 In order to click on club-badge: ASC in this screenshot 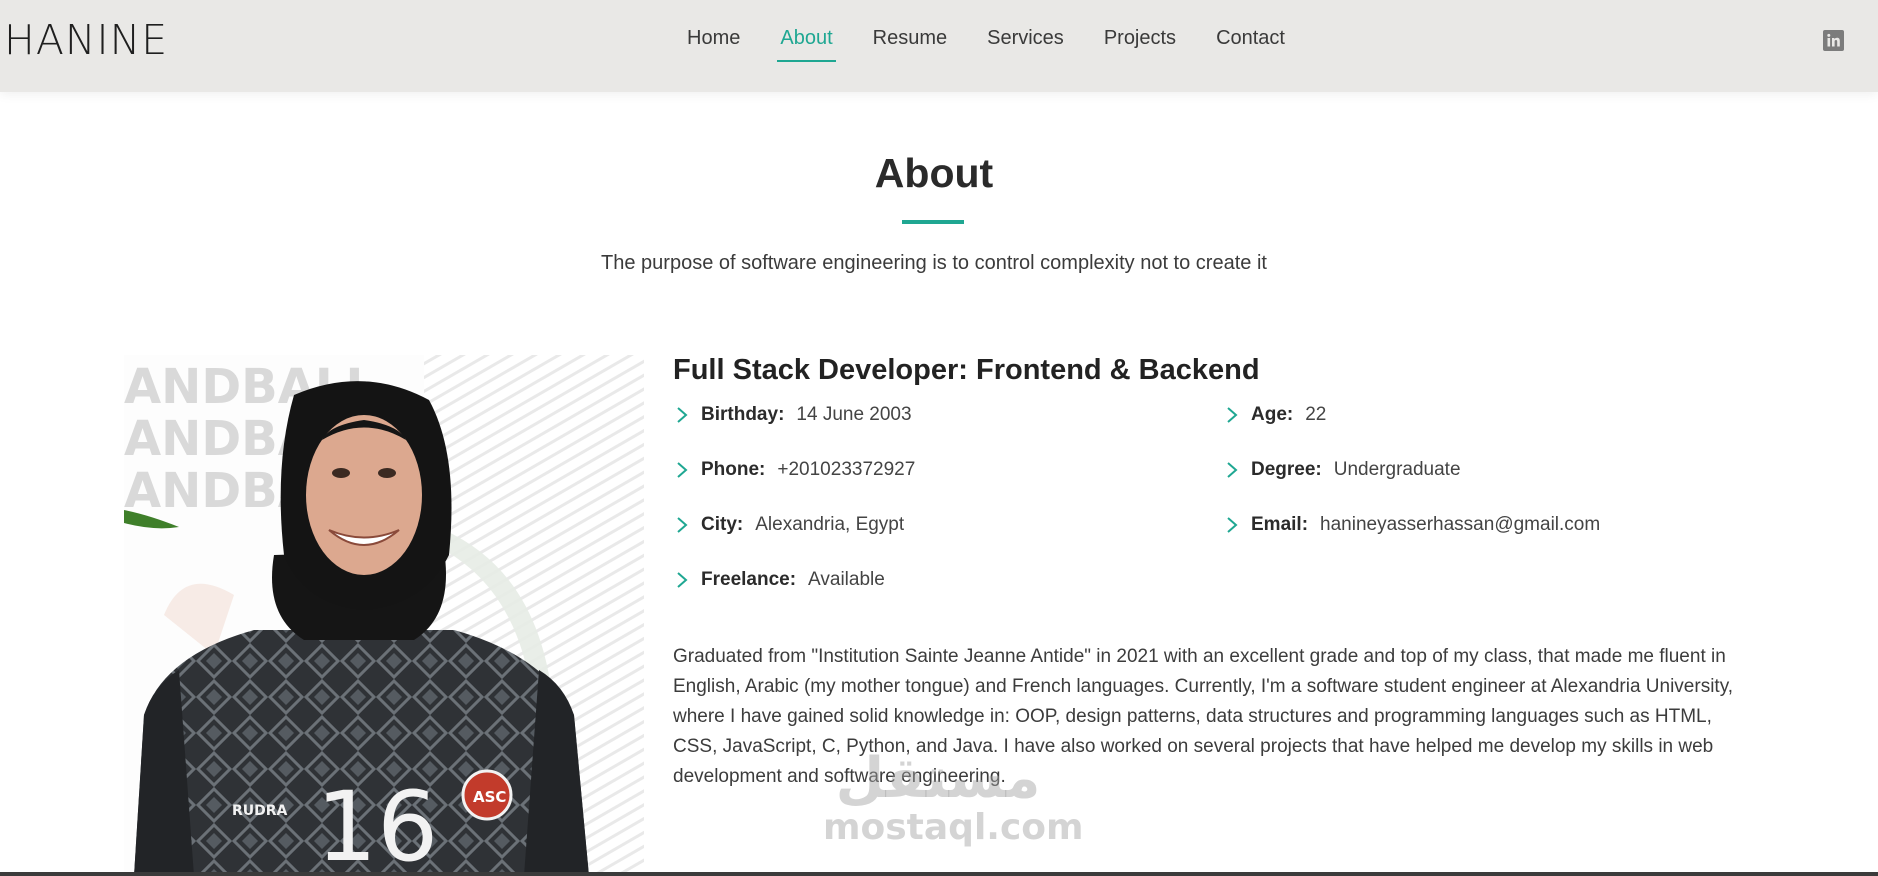, I will do `click(489, 797)`.